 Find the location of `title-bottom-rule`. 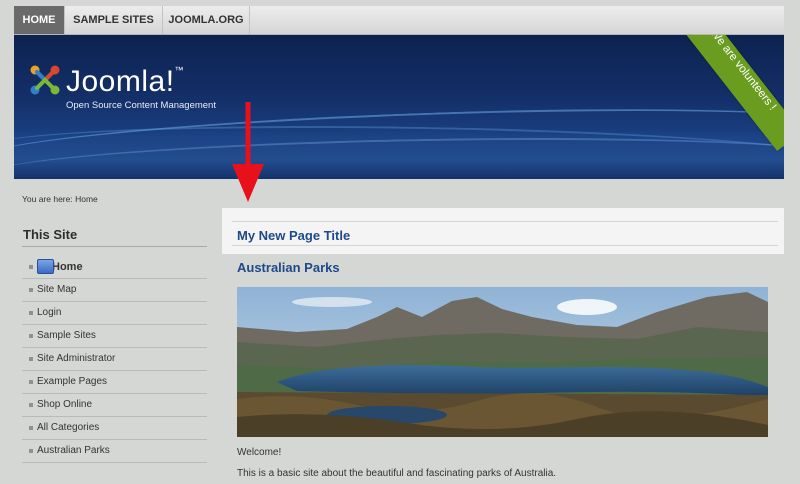

title-bottom-rule is located at coordinates (505, 245).